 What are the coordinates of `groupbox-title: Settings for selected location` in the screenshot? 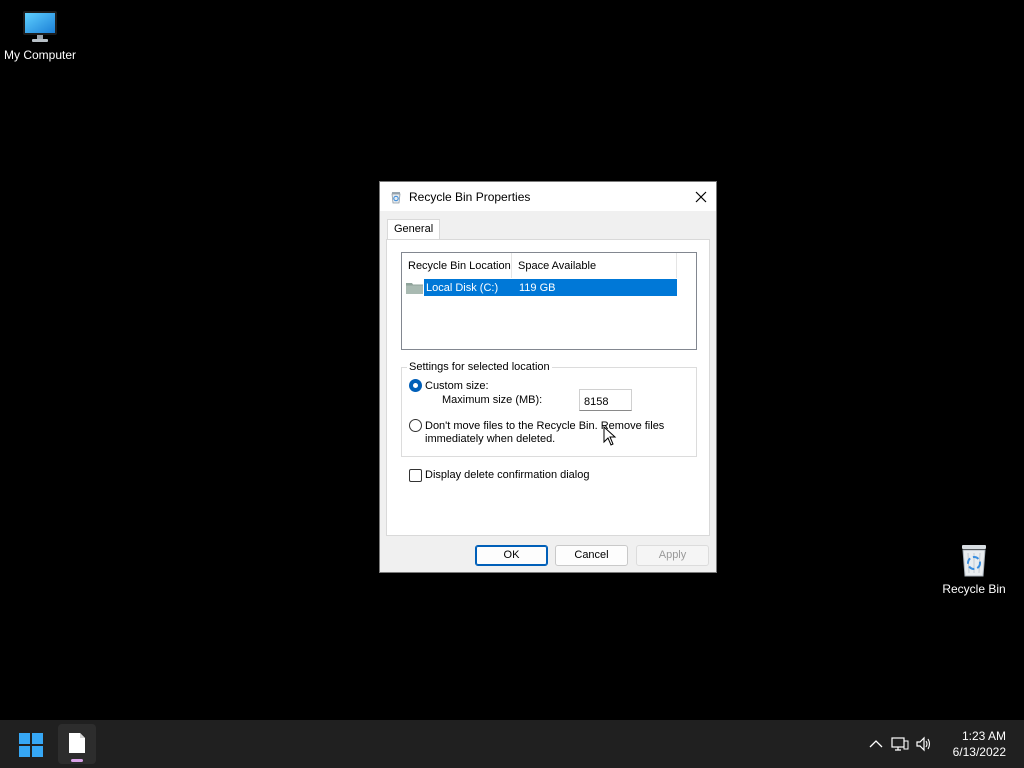 It's located at (479, 367).